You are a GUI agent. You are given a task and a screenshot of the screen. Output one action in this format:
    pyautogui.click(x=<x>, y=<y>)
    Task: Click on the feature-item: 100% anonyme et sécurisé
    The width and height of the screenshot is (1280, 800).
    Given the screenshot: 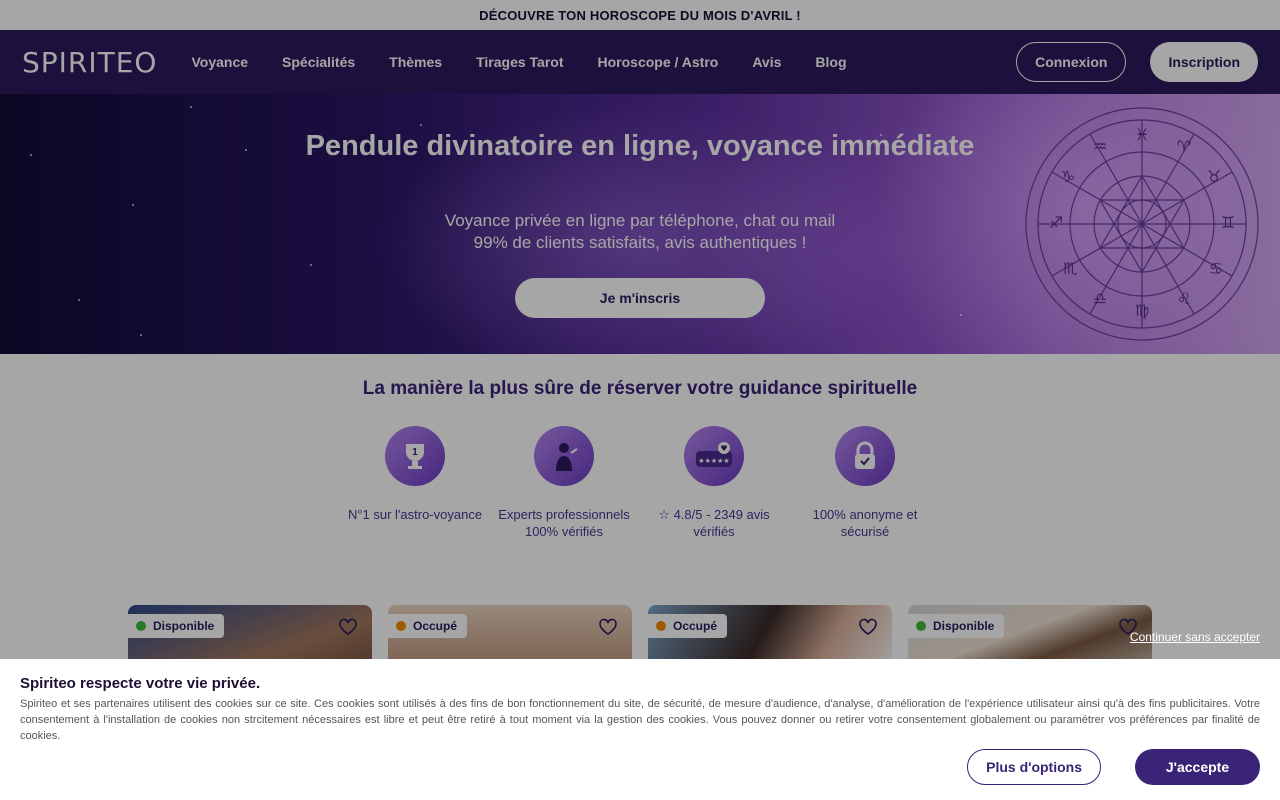 What is the action you would take?
    pyautogui.click(x=865, y=483)
    